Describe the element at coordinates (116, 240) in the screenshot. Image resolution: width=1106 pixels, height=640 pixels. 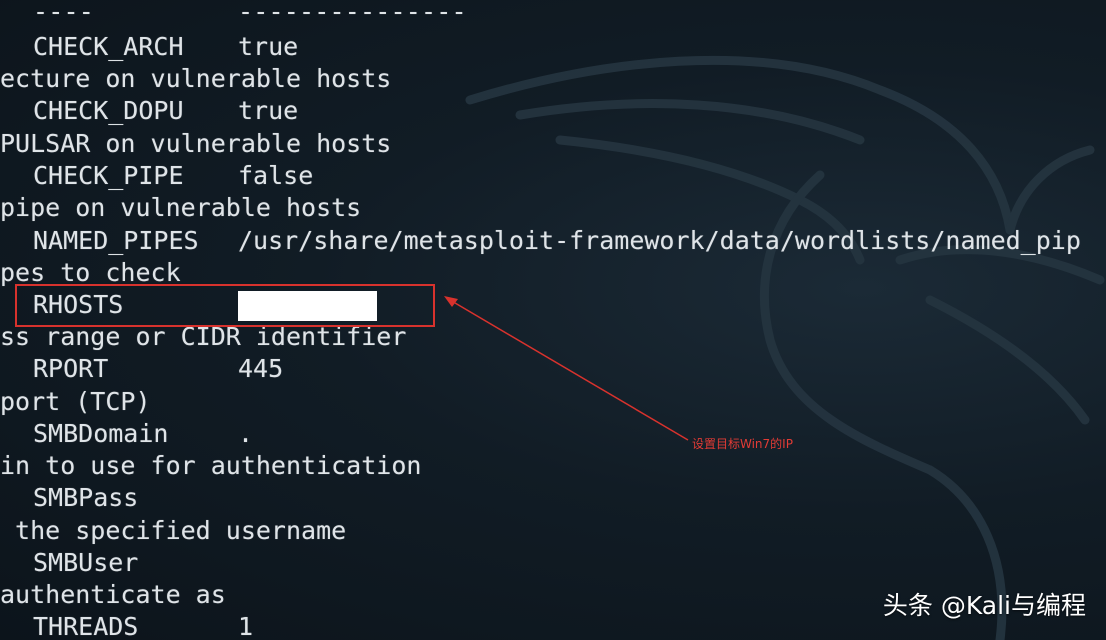
I see `option-name-named-pipes: NAMED_PIPES` at that location.